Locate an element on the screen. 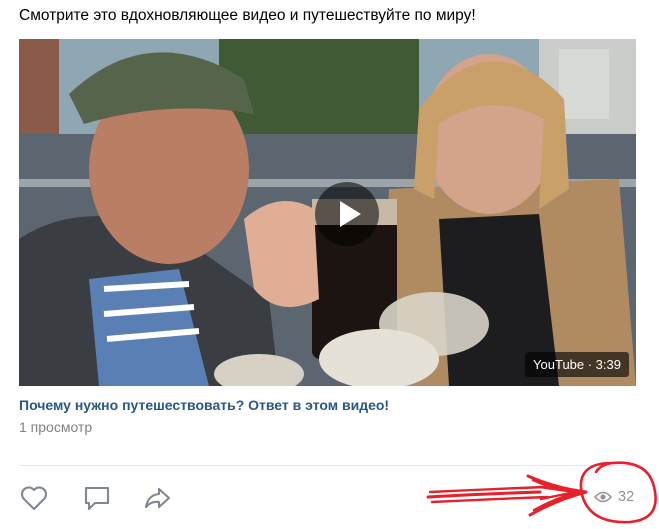 The height and width of the screenshot is (529, 659). video-views: 1 просмотр is located at coordinates (56, 427).